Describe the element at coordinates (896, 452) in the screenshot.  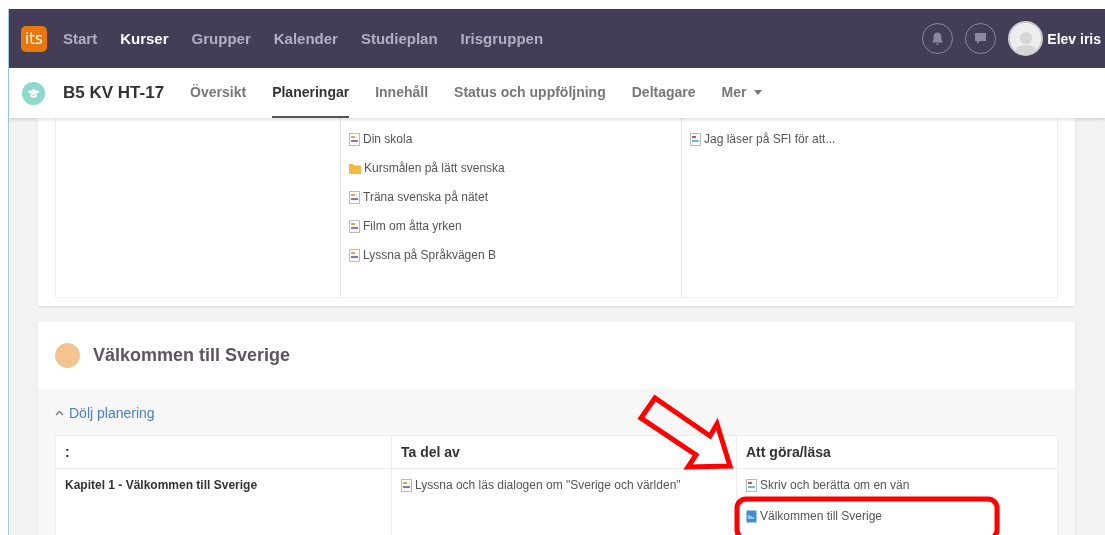
I see `column-header: Att göra/läsa` at that location.